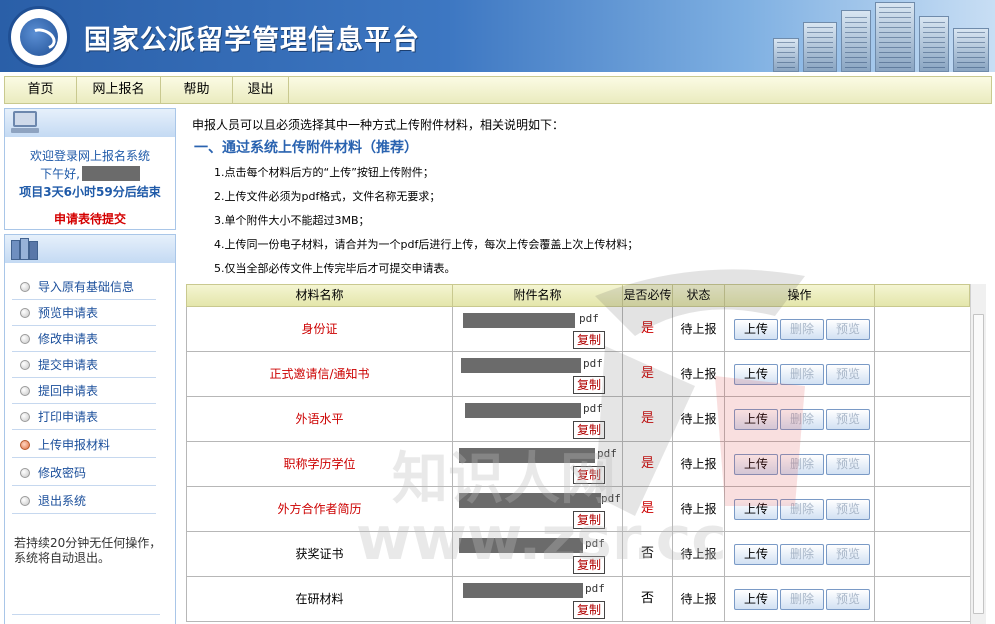  I want to click on nav-help: 帮助, so click(197, 90).